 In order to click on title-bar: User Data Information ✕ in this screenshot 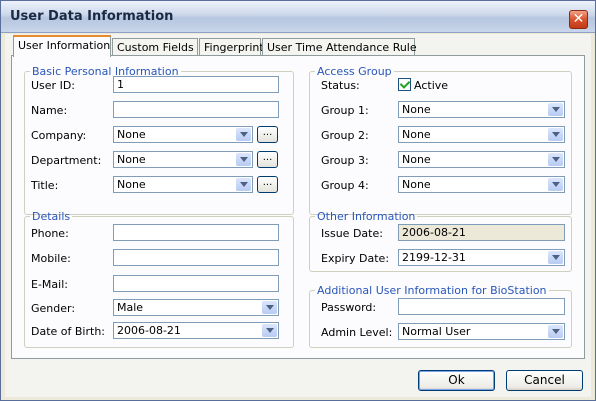, I will do `click(298, 17)`.